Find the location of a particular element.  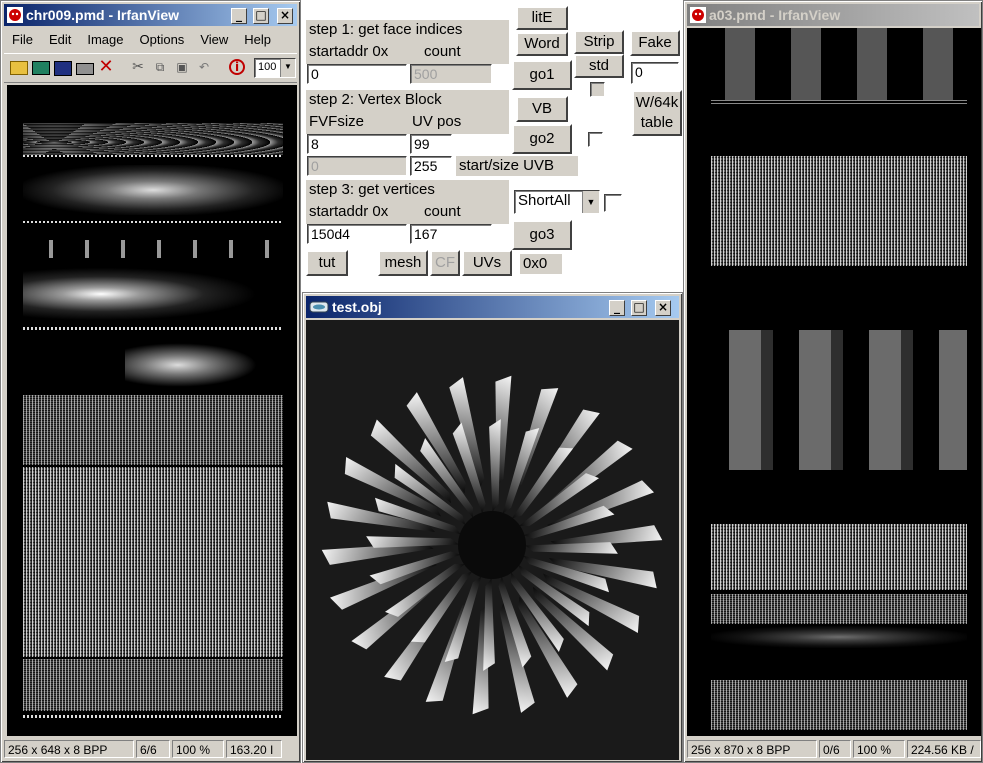

fake-input: 0 is located at coordinates (655, 73).